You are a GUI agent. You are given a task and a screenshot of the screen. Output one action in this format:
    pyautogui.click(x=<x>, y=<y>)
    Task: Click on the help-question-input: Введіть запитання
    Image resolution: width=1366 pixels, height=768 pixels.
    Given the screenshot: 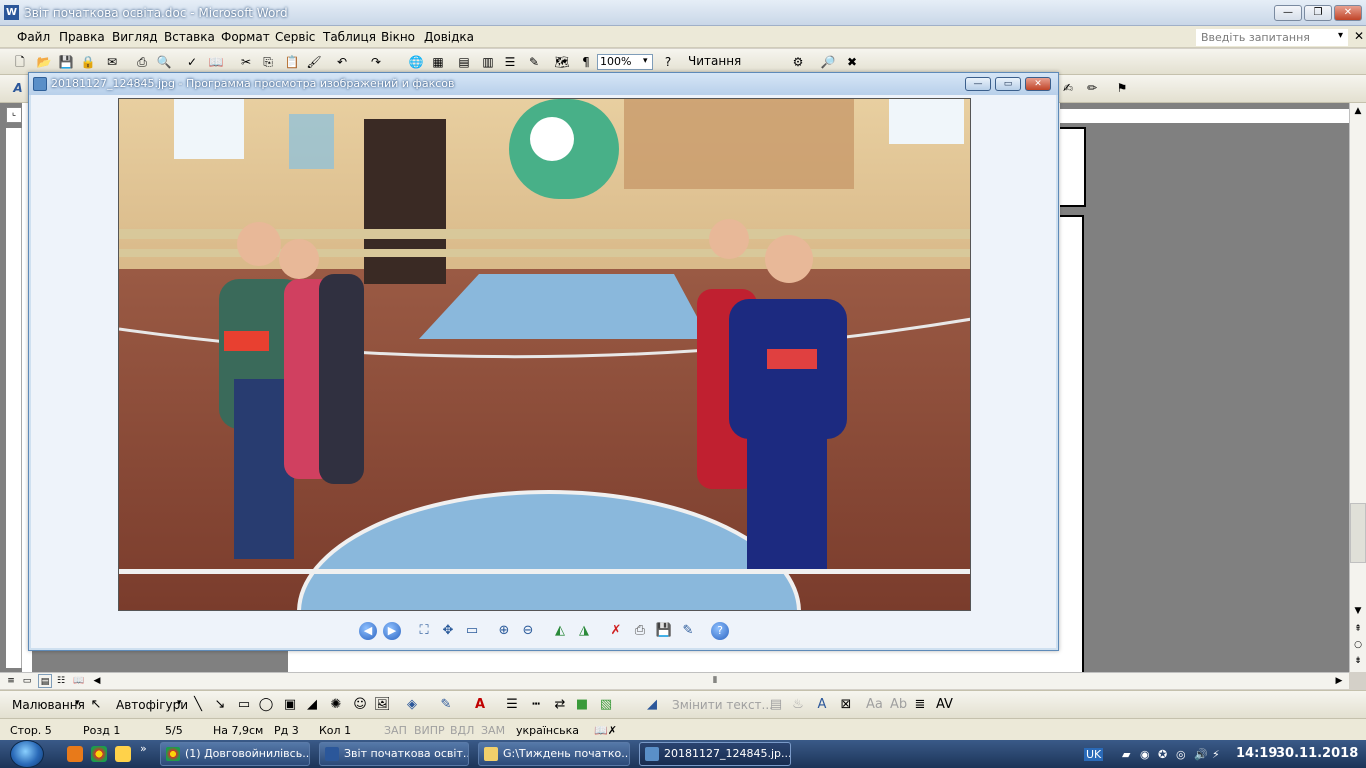 What is the action you would take?
    pyautogui.click(x=1272, y=37)
    